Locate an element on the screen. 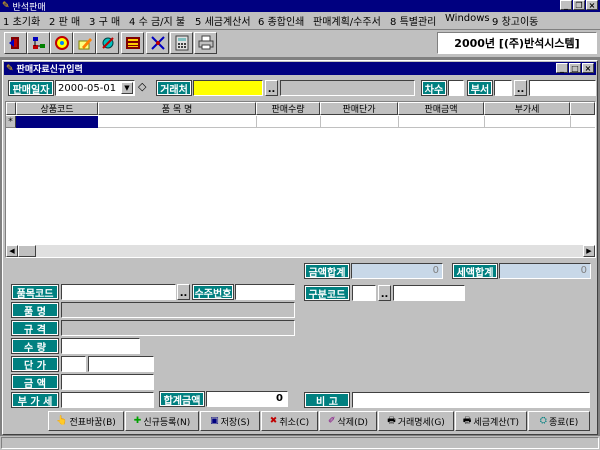  new-button: ✚ 신규등록(N) is located at coordinates (162, 421).